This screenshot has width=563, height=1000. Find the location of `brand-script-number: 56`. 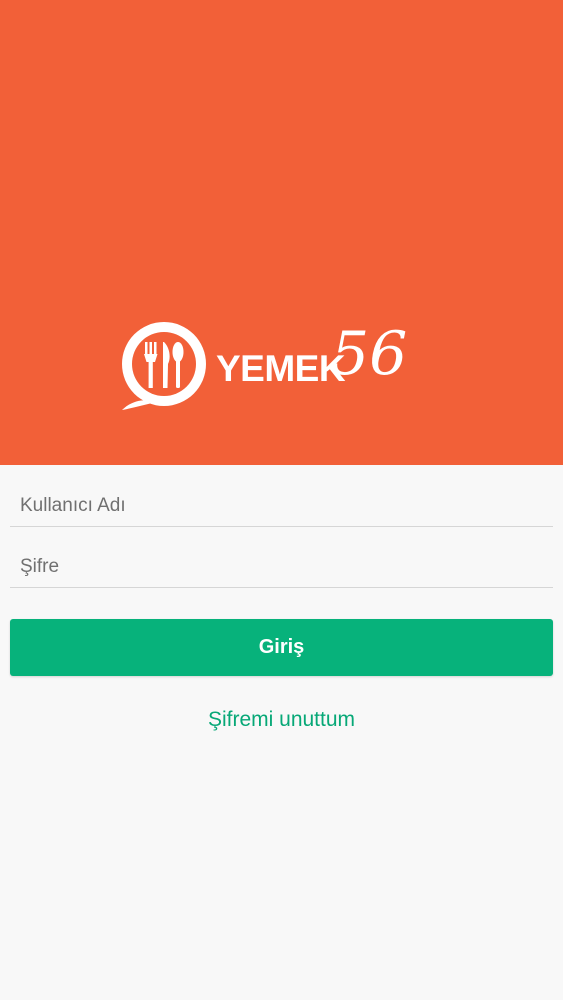

brand-script-number: 56 is located at coordinates (369, 354).